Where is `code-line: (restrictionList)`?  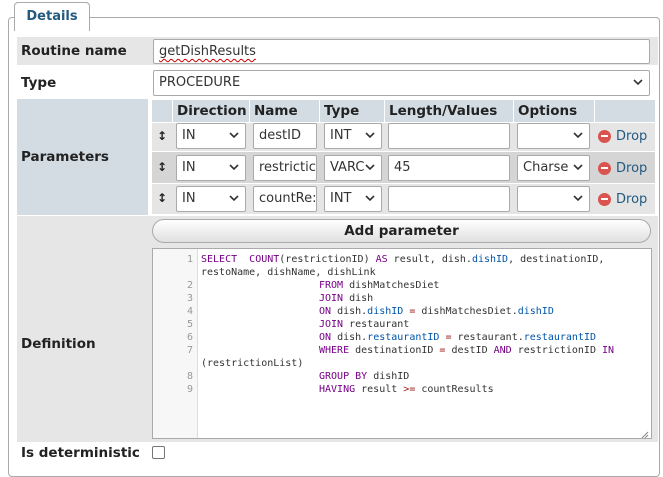 code-line: (restrictionList) is located at coordinates (252, 363).